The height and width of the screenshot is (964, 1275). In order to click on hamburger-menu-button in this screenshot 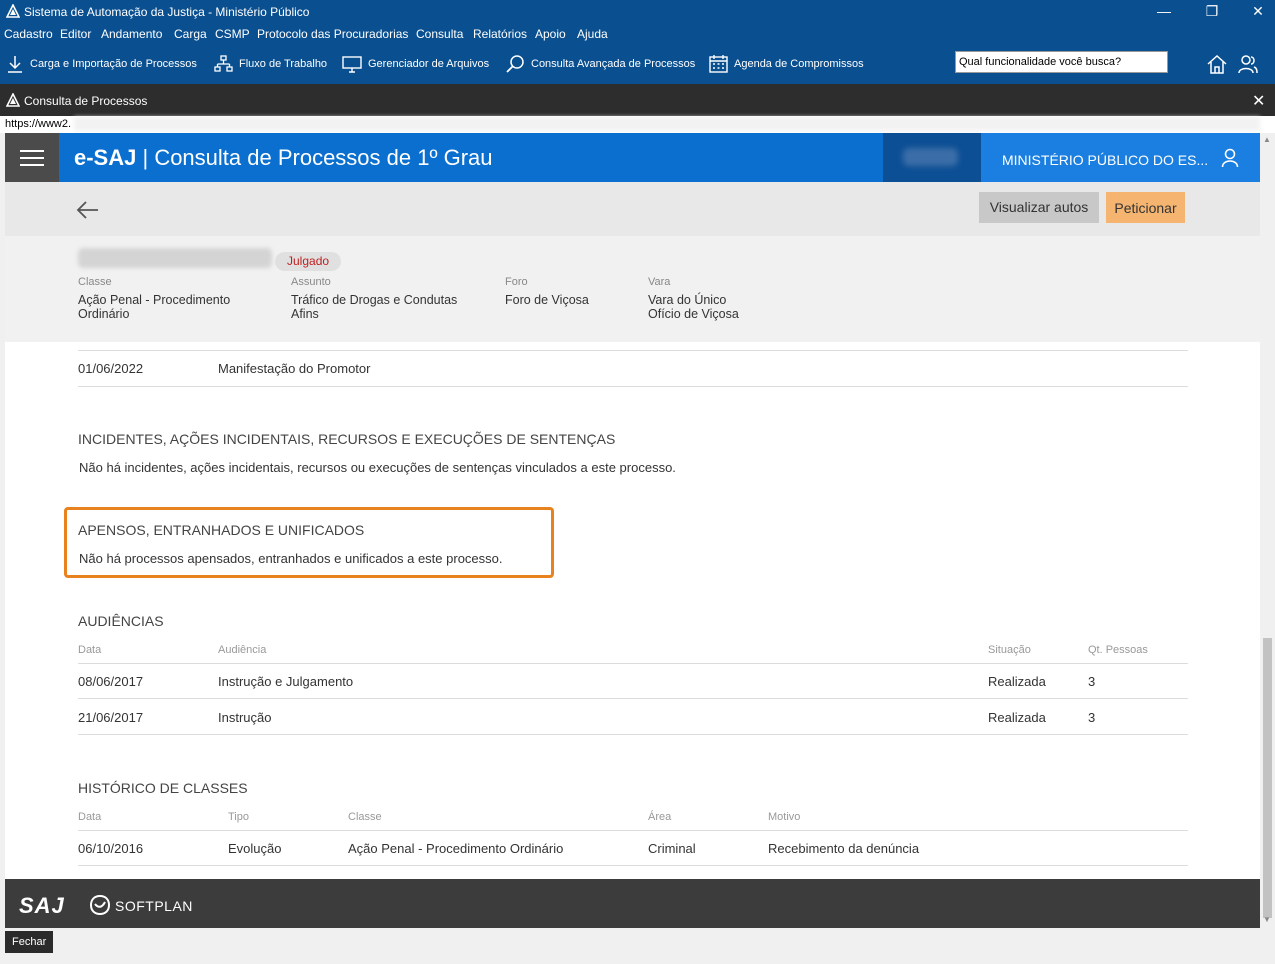, I will do `click(32, 157)`.